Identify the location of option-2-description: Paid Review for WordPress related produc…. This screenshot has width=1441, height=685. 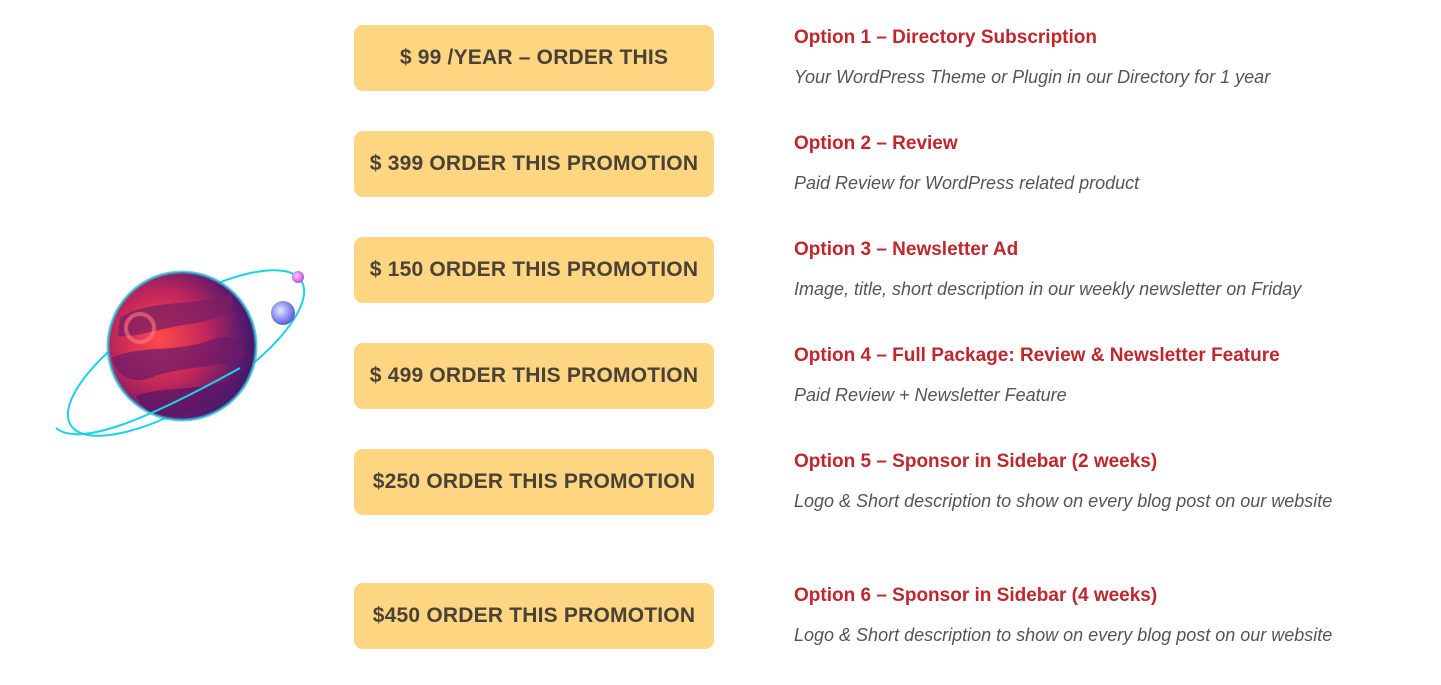
(967, 183).